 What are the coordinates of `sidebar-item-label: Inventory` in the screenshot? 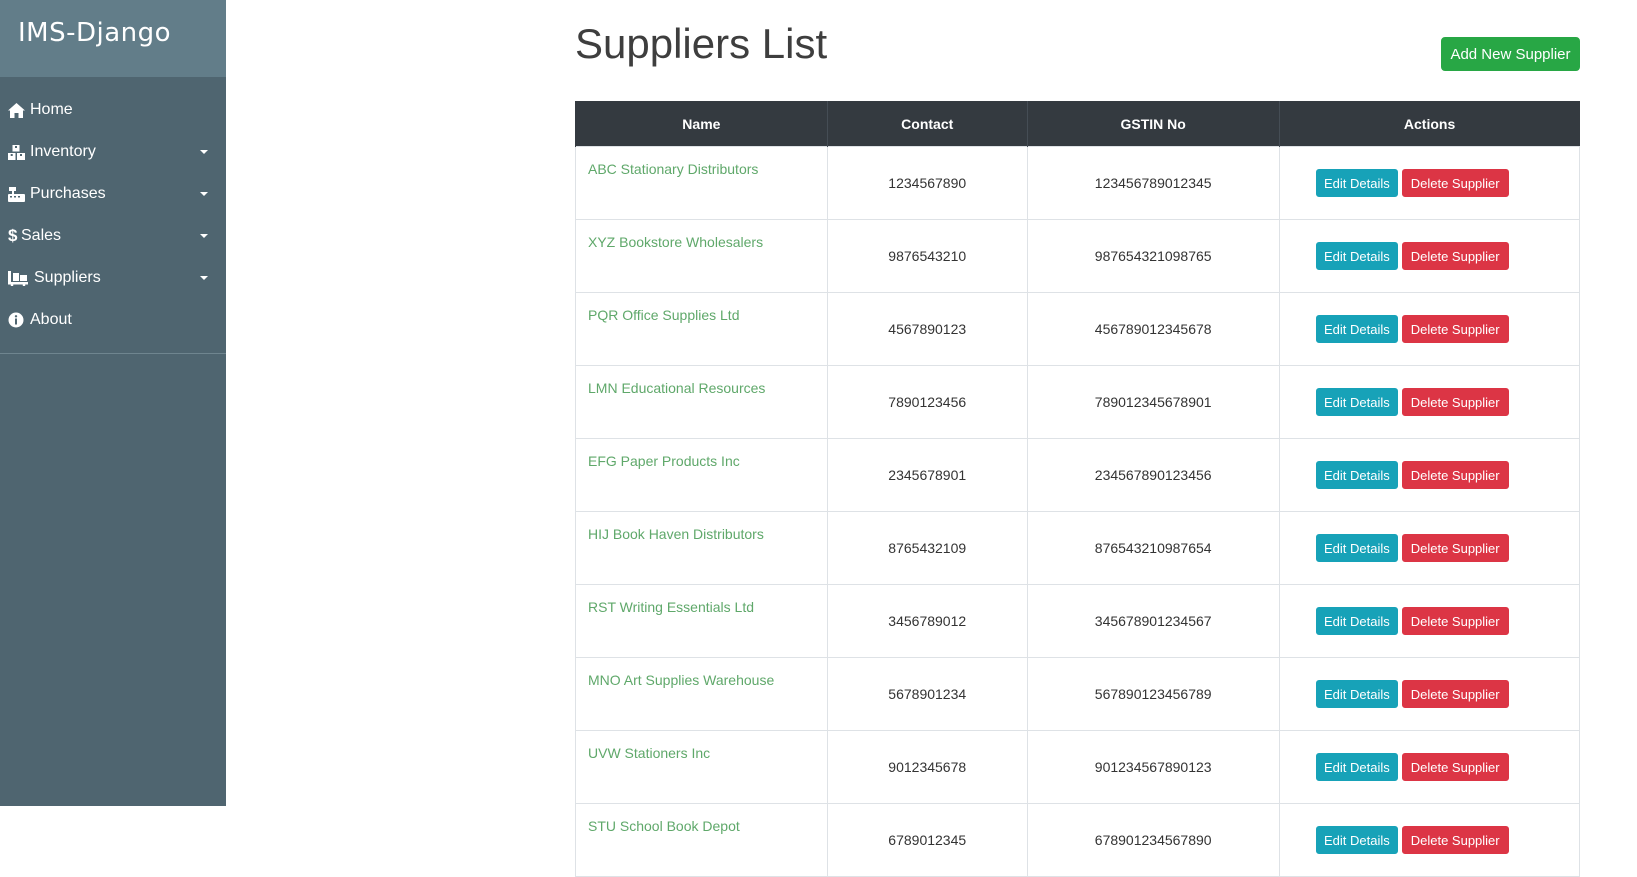 It's located at (63, 151).